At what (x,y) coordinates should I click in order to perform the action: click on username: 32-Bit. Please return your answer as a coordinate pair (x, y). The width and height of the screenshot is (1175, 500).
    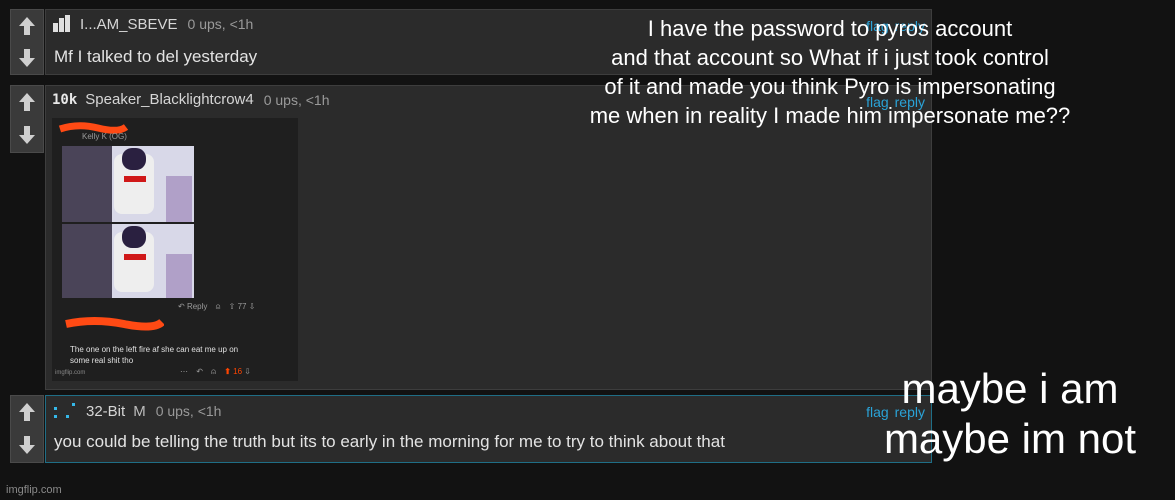
    Looking at the image, I should click on (105, 411).